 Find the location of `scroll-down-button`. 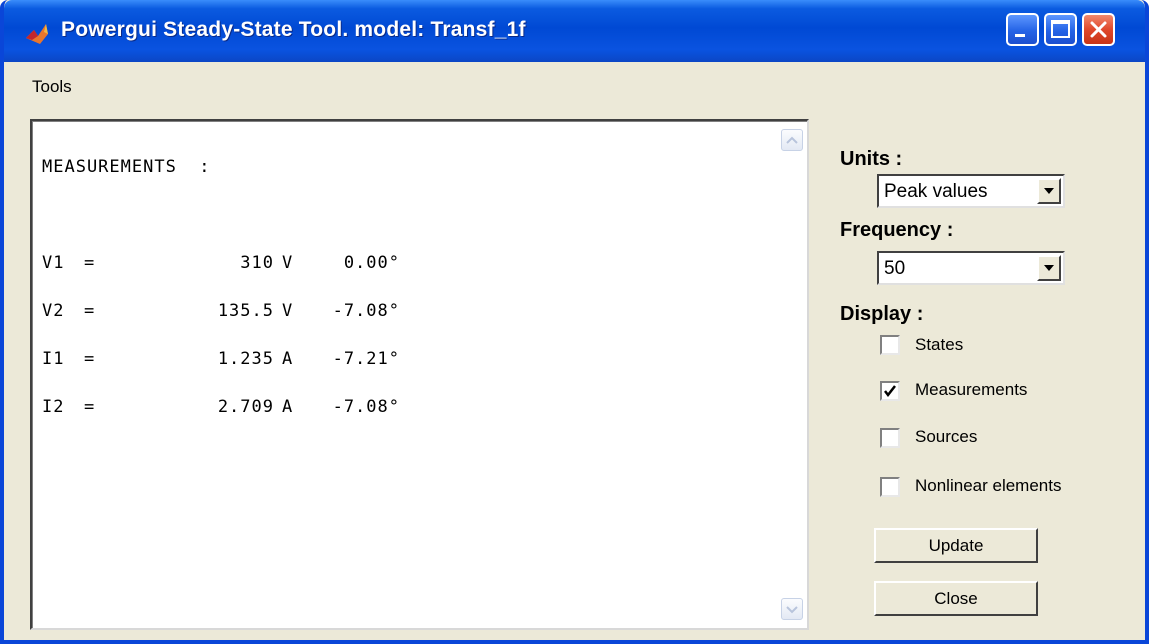

scroll-down-button is located at coordinates (792, 609).